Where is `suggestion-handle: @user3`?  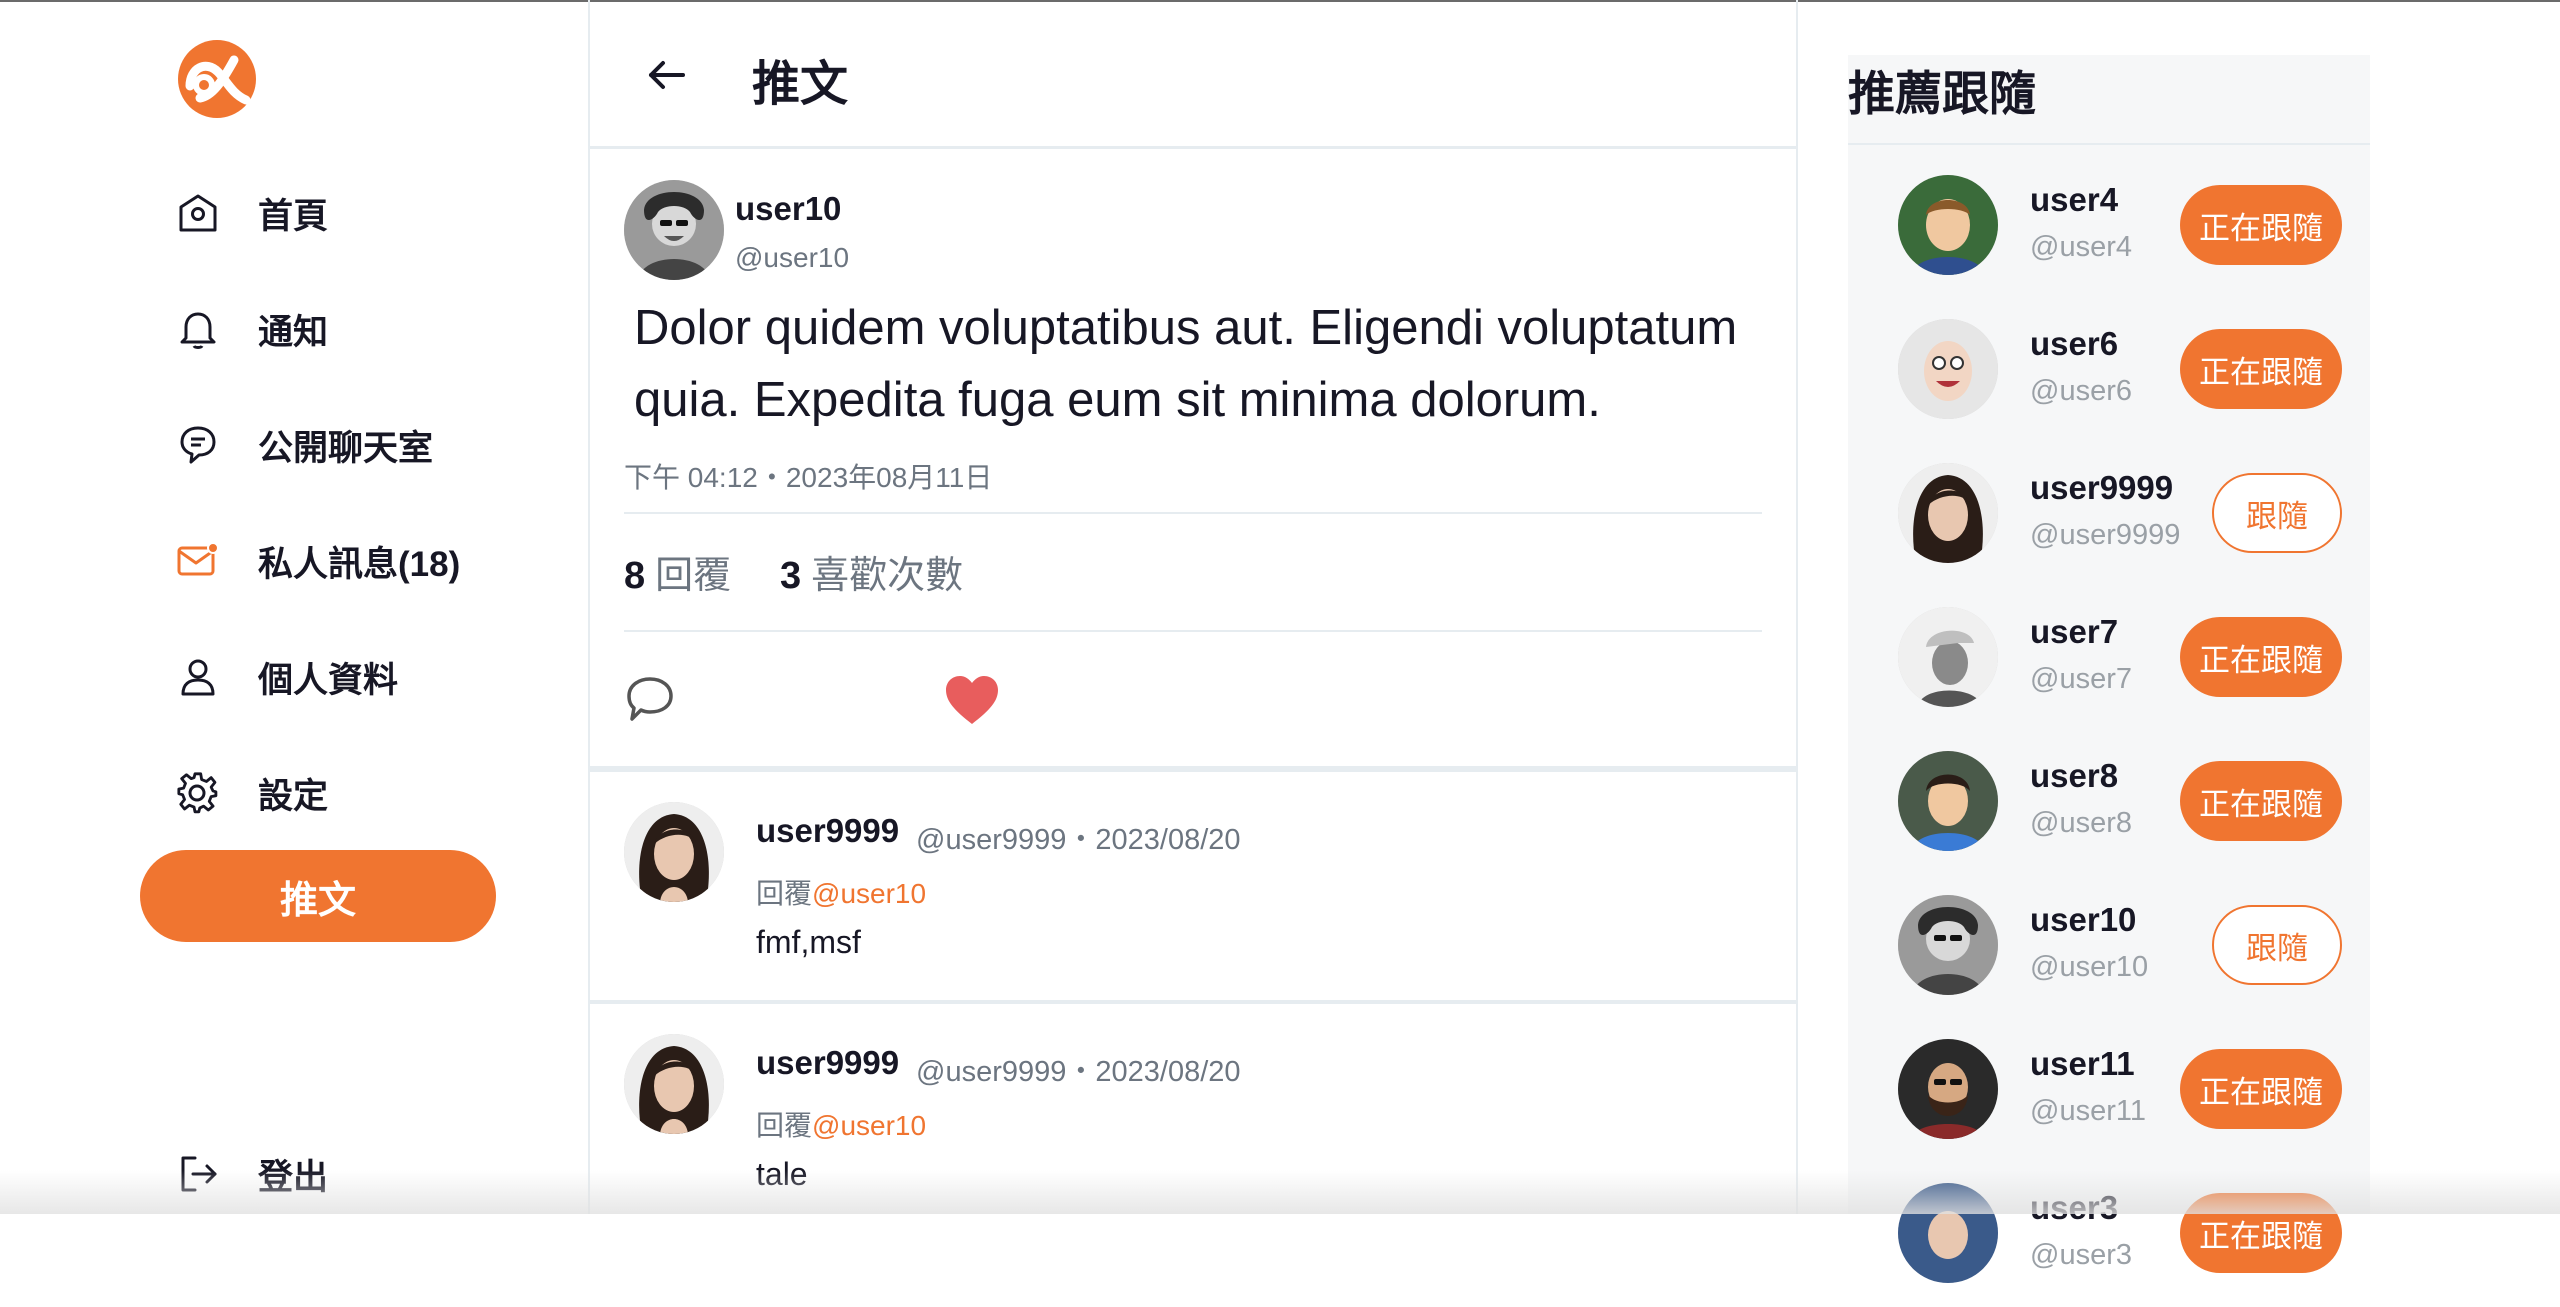
suggestion-handle: @user3 is located at coordinates (2081, 1255).